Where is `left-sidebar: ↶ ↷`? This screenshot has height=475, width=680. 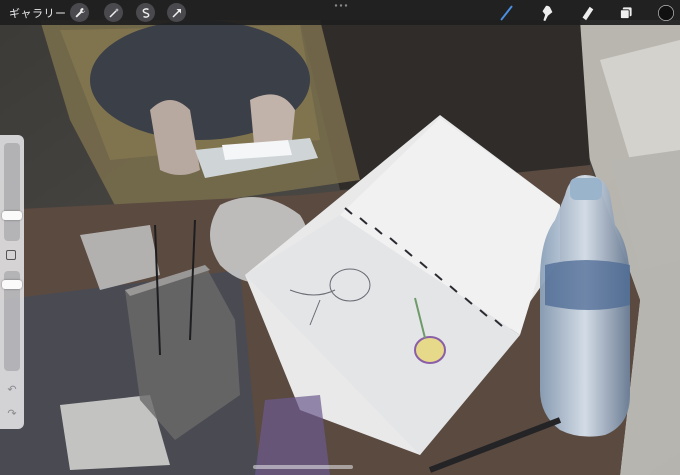 left-sidebar: ↶ ↷ is located at coordinates (12, 282).